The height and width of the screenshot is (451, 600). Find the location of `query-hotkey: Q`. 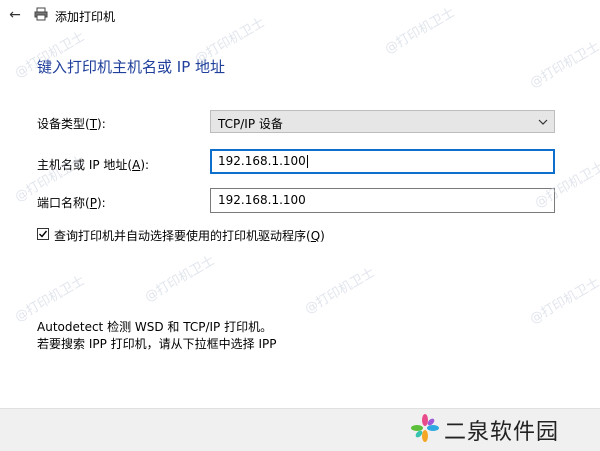

query-hotkey: Q is located at coordinates (315, 236).